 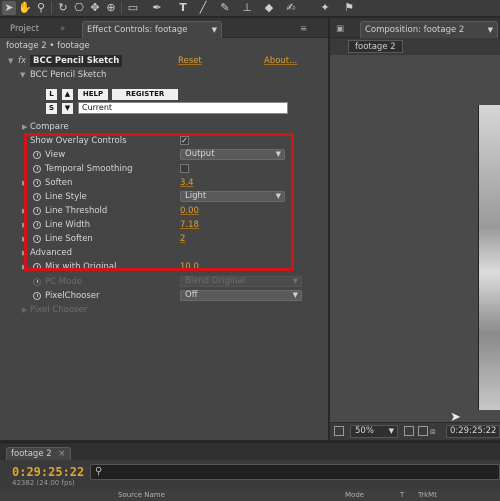 I want to click on effect-subname-row: ▼ BCC Pencil Sketch, so click(x=164, y=75).